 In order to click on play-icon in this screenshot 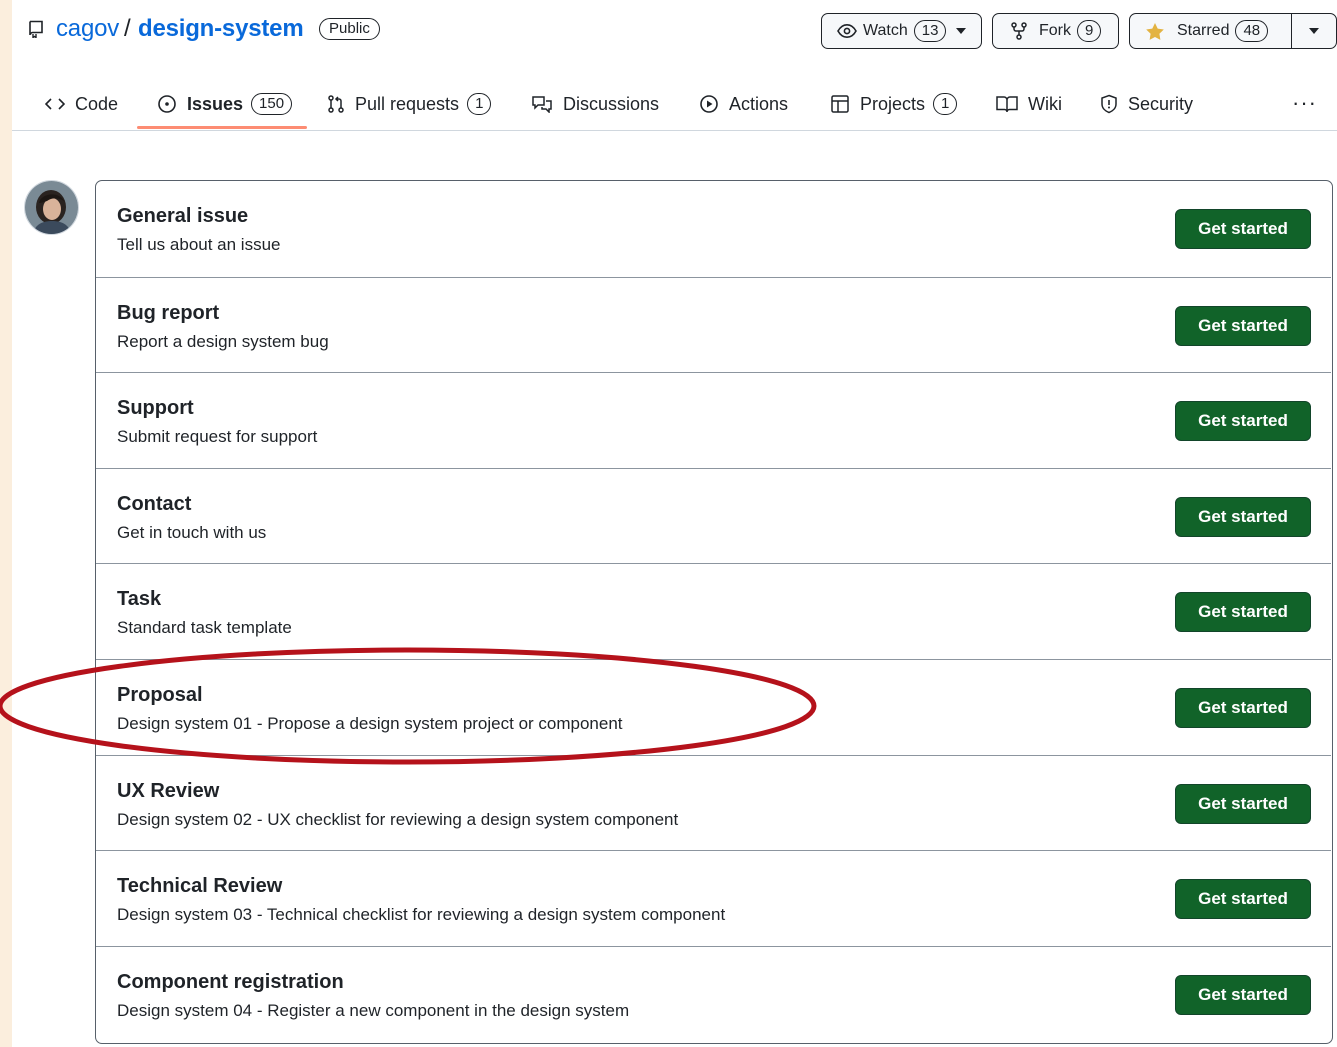, I will do `click(709, 104)`.